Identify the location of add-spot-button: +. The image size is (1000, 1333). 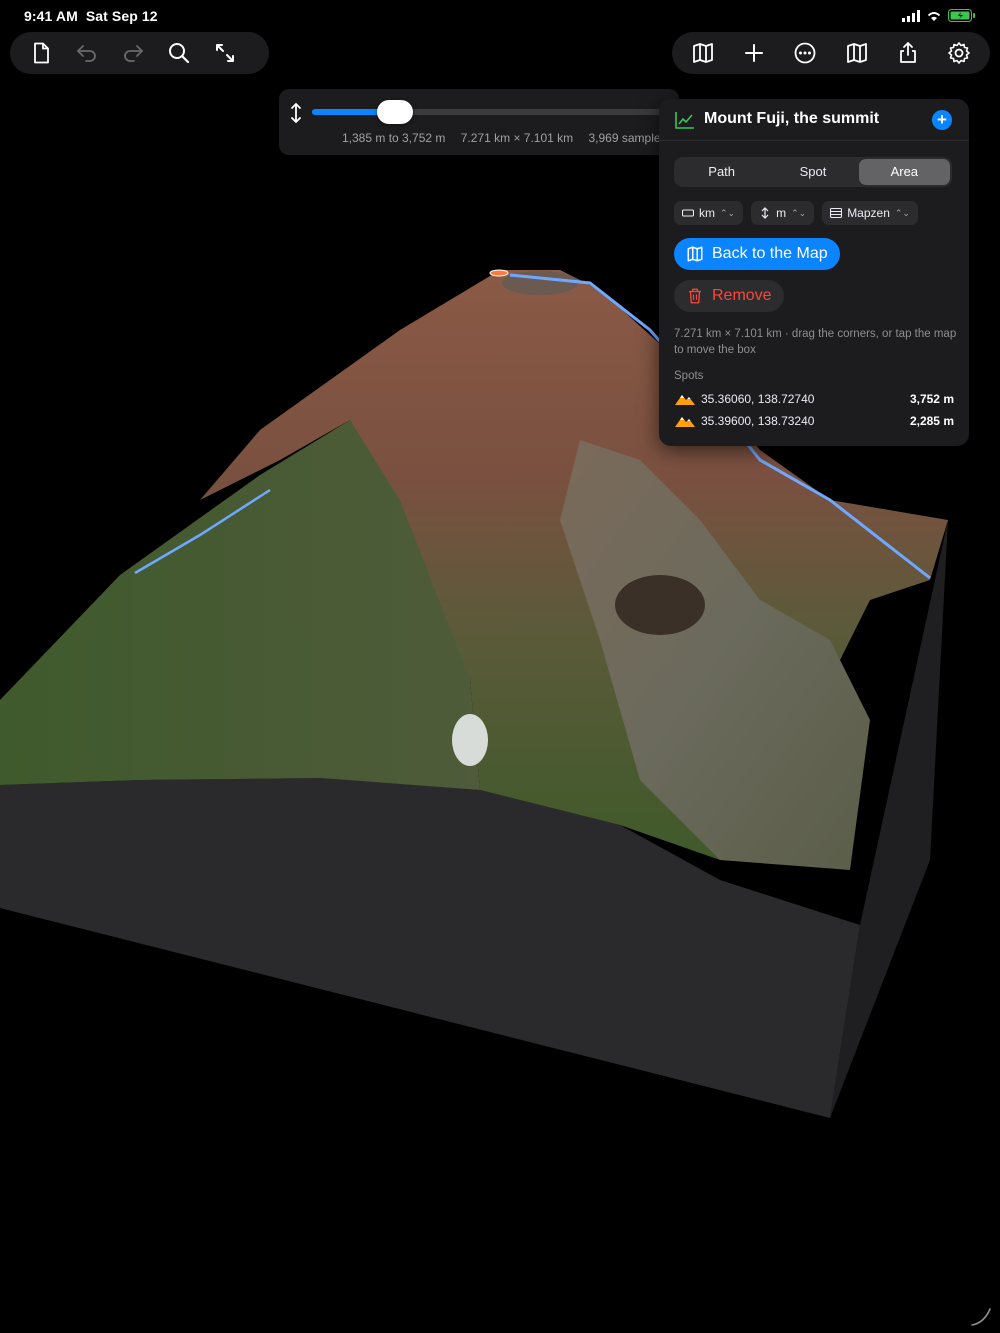
(942, 120).